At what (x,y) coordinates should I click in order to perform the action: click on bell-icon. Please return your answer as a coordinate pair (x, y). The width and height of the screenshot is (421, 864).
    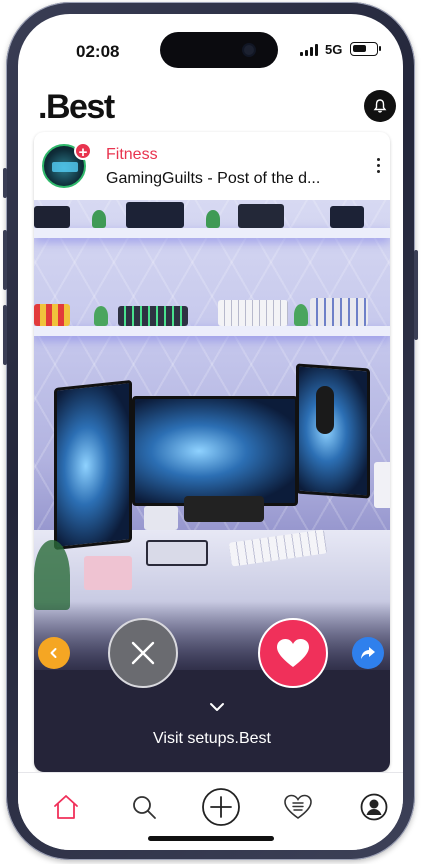
    Looking at the image, I should click on (380, 106).